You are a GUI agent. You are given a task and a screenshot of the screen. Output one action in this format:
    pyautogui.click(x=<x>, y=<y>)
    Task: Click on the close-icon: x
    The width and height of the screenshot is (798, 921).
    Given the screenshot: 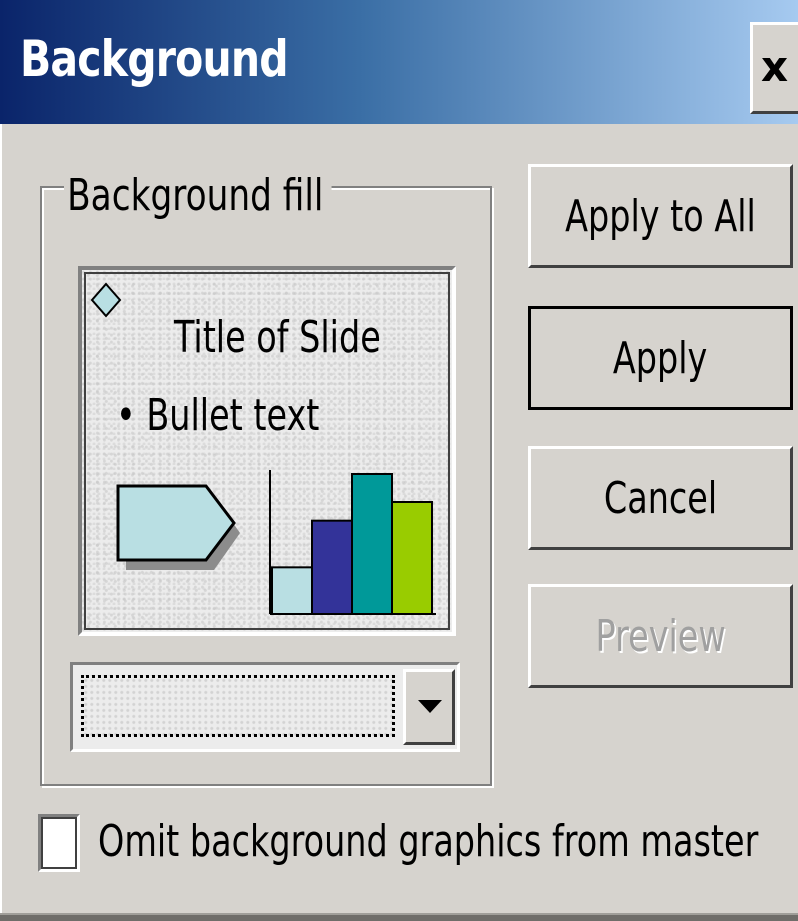 What is the action you would take?
    pyautogui.click(x=775, y=66)
    